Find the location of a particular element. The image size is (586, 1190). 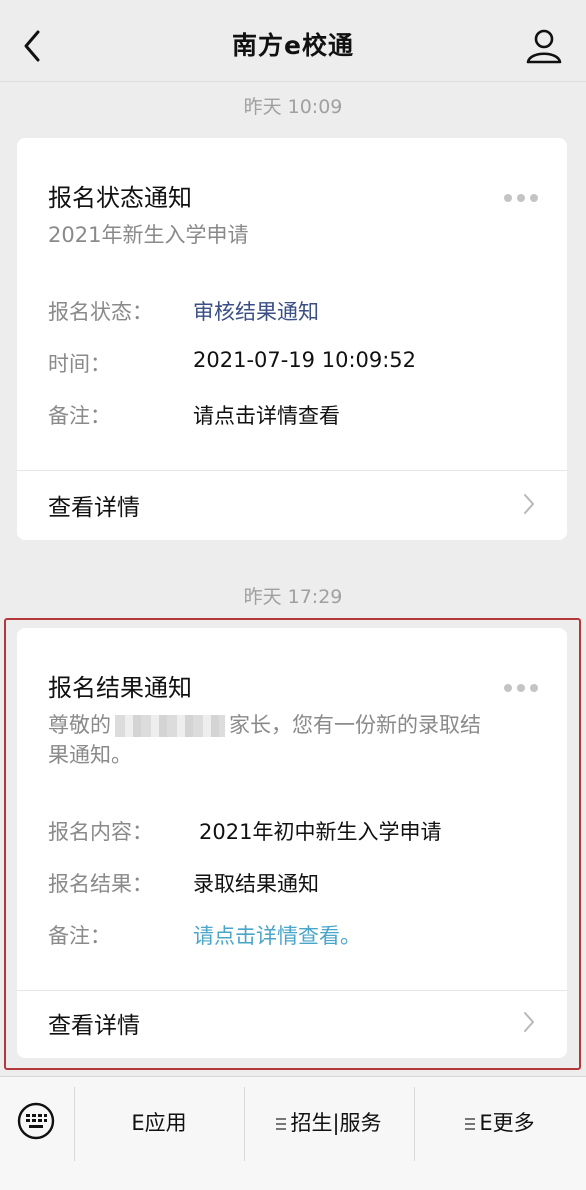

menu-item-e-apps: E应用 is located at coordinates (159, 1122).